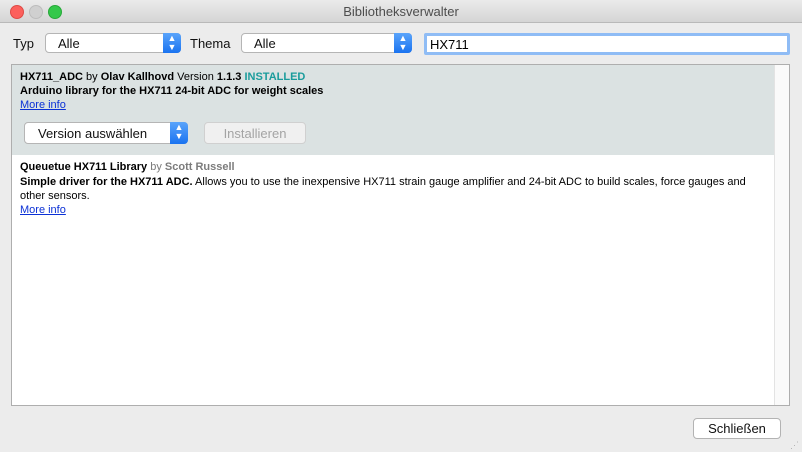  Describe the element at coordinates (199, 167) in the screenshot. I see `library-author: Scott Russell` at that location.